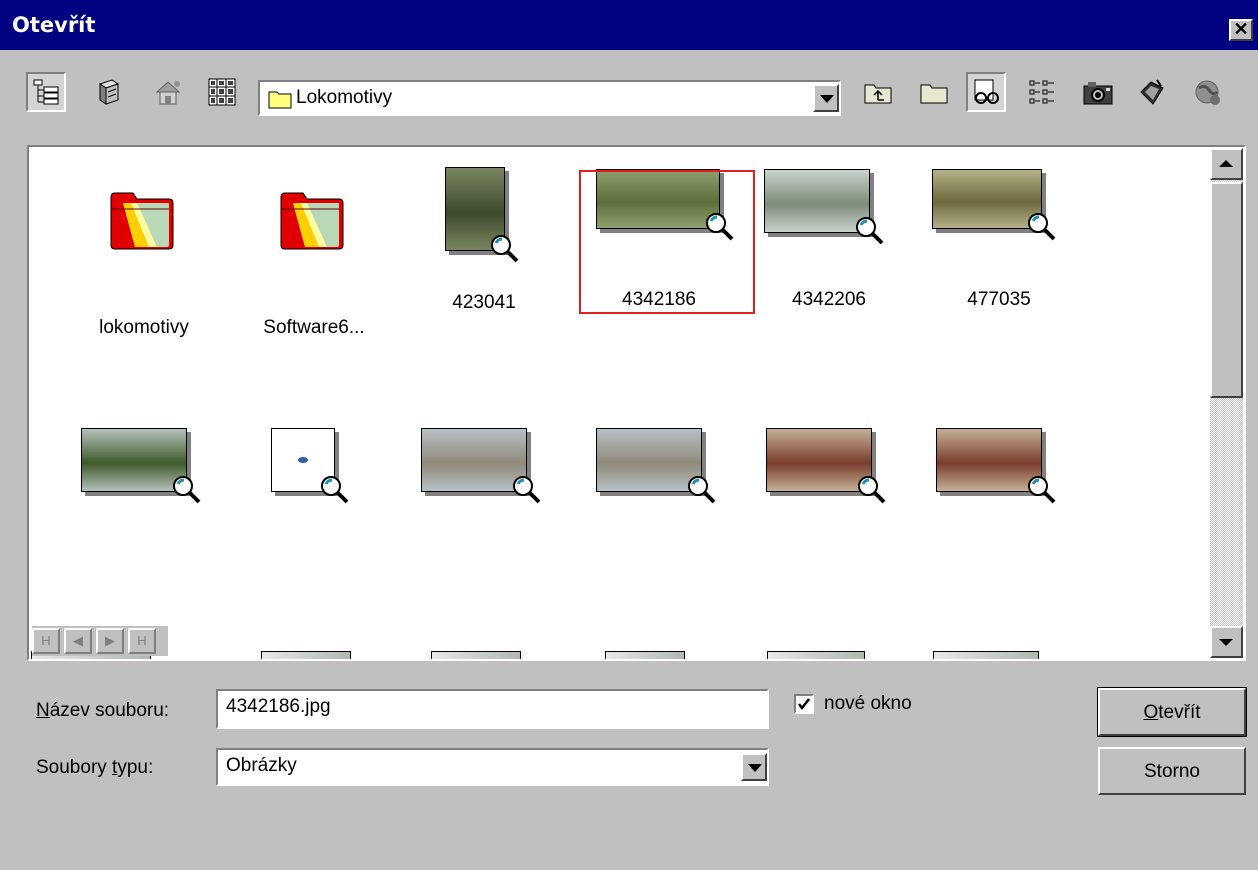 The height and width of the screenshot is (870, 1258). I want to click on logo-icon, so click(303, 460).